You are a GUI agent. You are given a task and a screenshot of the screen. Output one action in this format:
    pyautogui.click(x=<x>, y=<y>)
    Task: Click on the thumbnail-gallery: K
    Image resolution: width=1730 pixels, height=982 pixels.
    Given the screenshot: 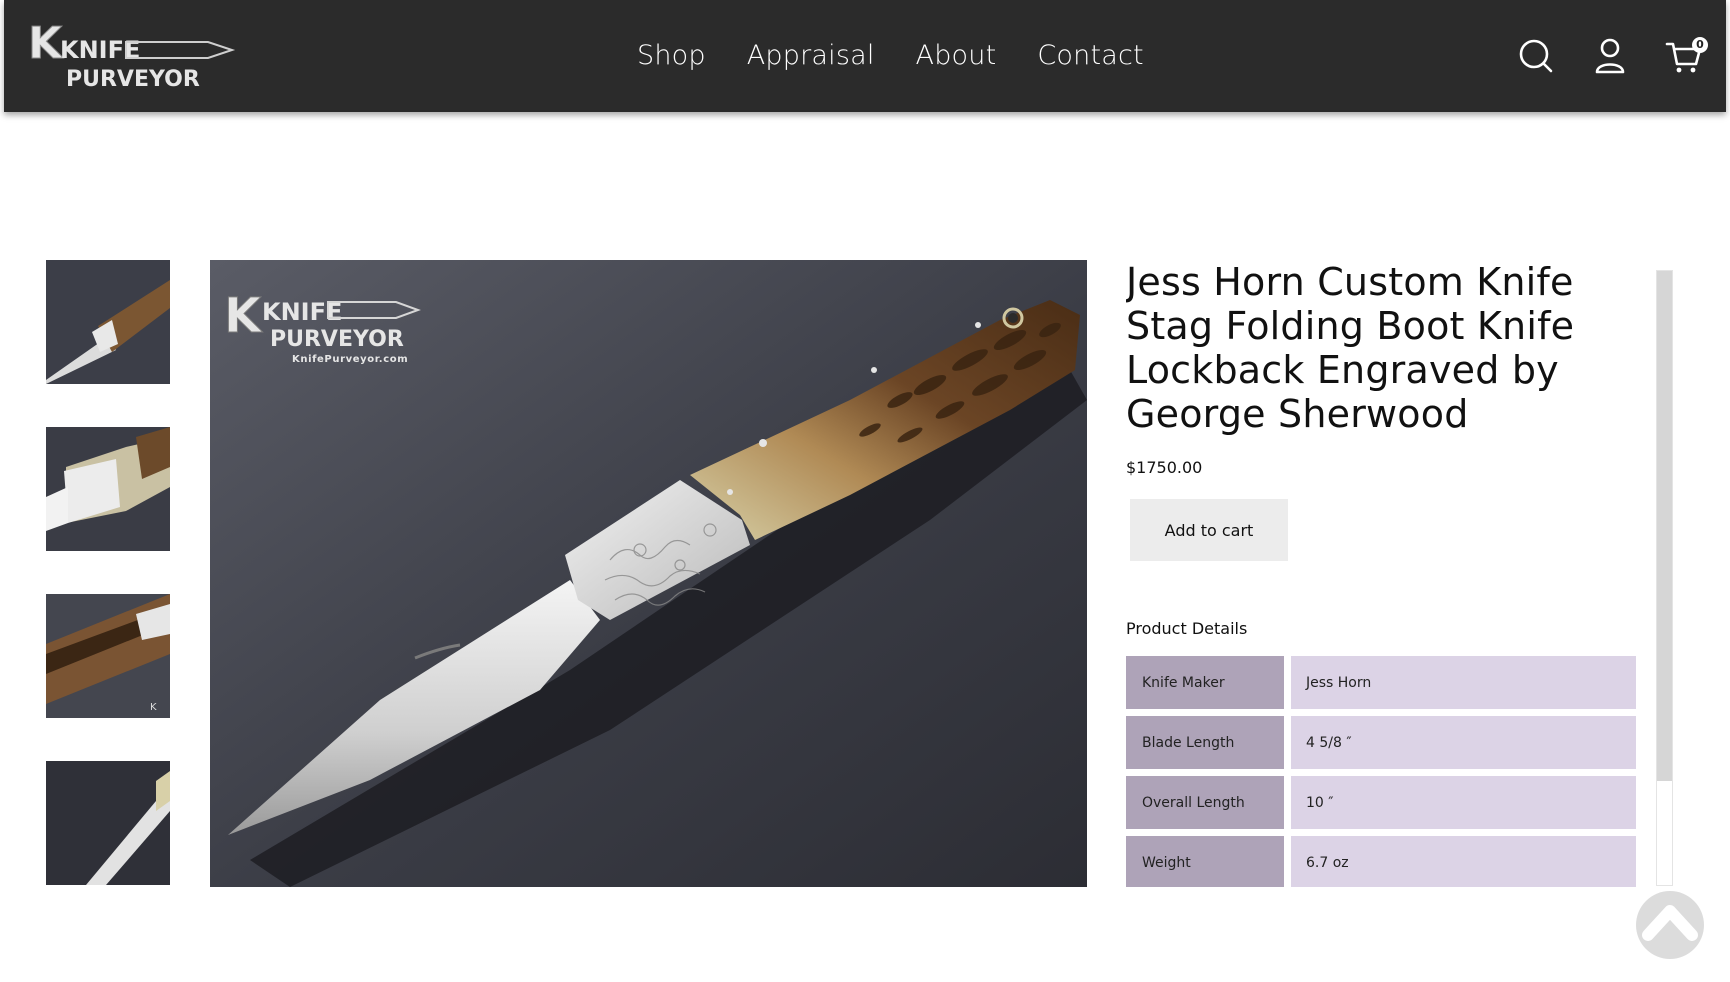 What is the action you would take?
    pyautogui.click(x=108, y=594)
    